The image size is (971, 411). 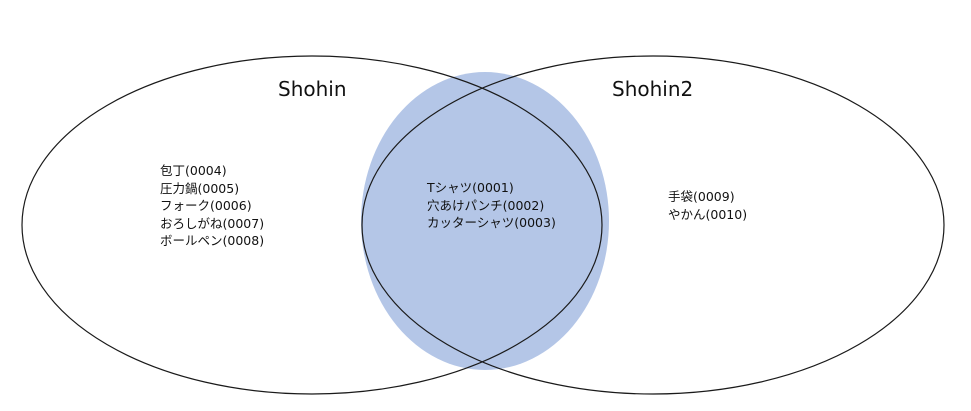 I want to click on list-item: やかん(0010), so click(x=708, y=214).